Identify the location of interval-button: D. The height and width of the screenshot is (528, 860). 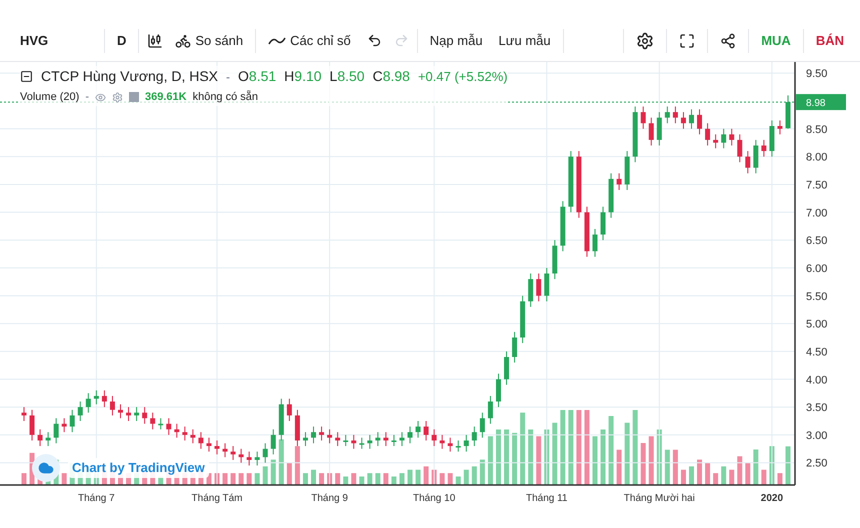
(121, 40).